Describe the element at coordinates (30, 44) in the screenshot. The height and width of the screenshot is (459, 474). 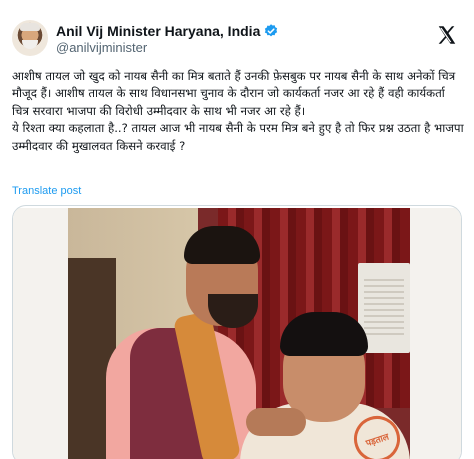
I see `avatar-beard` at that location.